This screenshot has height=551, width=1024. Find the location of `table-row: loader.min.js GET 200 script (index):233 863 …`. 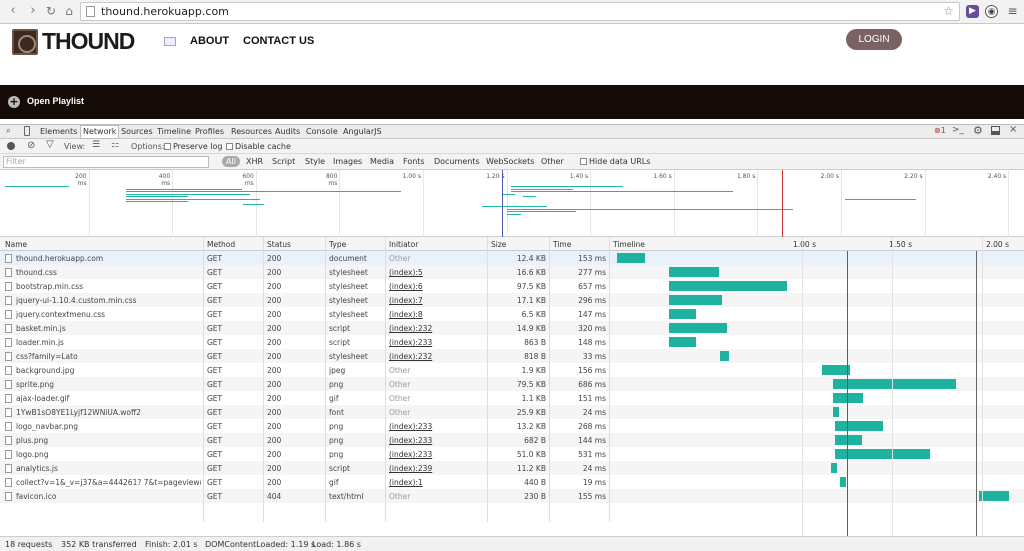

table-row: loader.min.js GET 200 script (index):233 863 … is located at coordinates (512, 342).